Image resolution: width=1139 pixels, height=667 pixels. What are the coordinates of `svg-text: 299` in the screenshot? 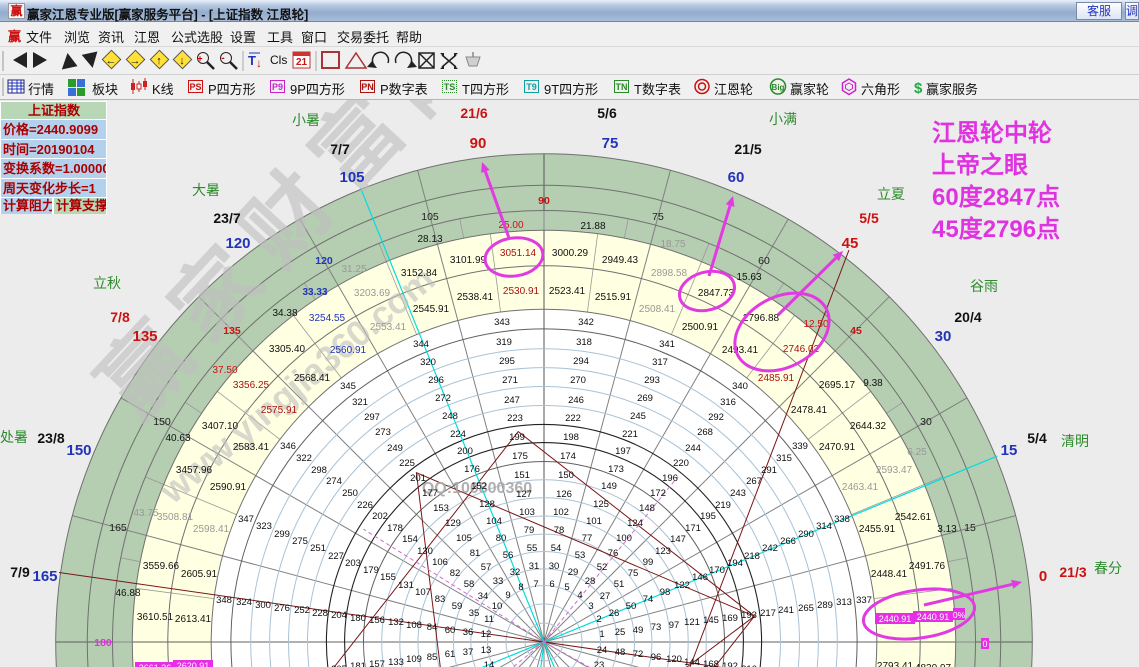 It's located at (282, 534).